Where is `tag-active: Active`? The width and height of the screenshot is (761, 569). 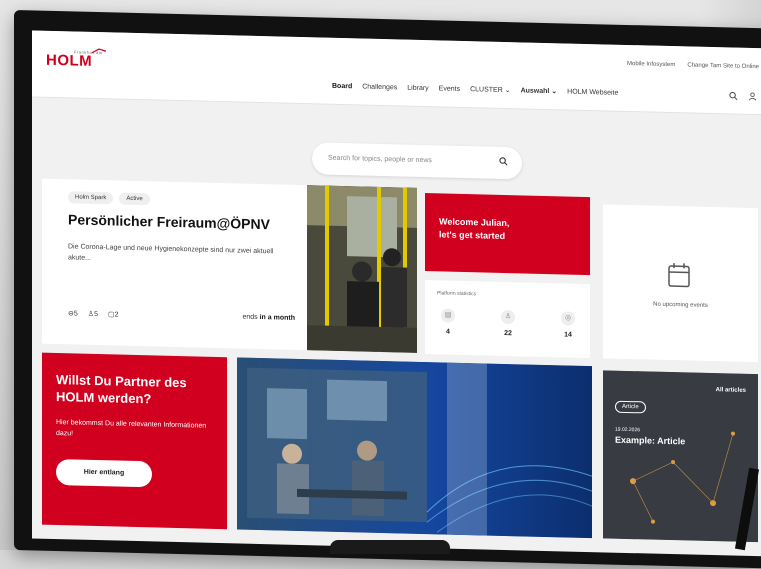
tag-active: Active is located at coordinates (134, 199).